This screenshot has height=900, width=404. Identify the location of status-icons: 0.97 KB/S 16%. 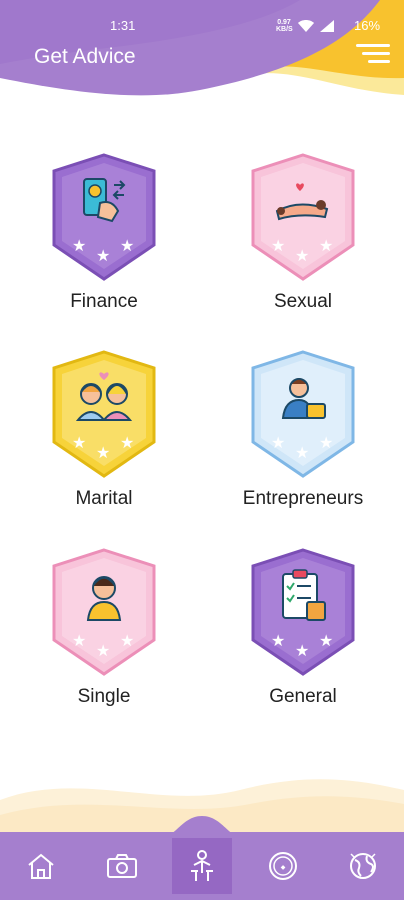
(328, 25).